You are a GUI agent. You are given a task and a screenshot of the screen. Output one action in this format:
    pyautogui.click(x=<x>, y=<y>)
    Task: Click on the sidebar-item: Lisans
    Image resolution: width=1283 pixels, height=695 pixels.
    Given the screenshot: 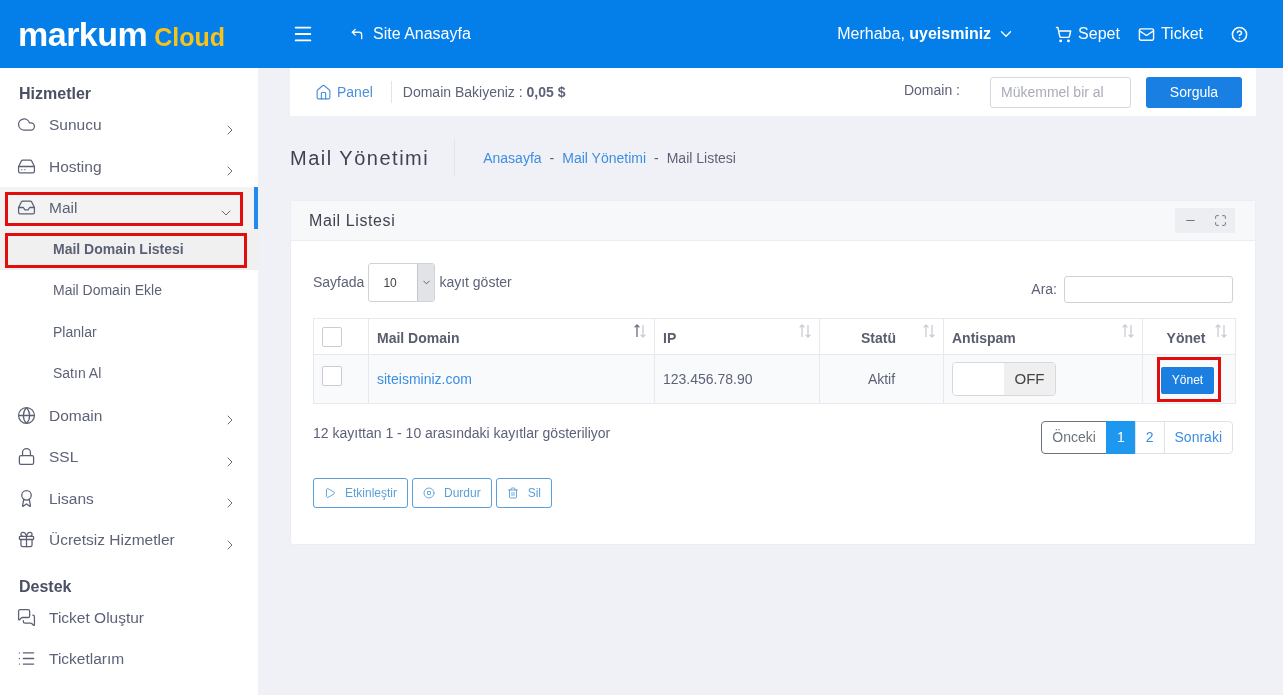 What is the action you would take?
    pyautogui.click(x=129, y=498)
    